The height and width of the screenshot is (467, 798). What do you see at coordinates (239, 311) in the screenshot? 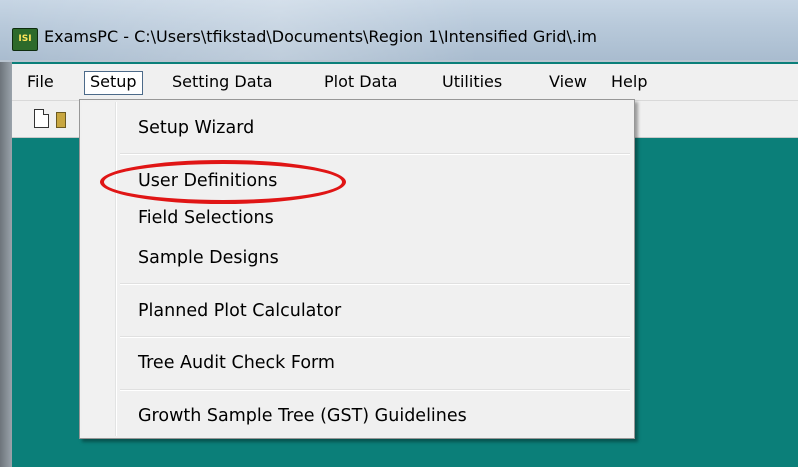
I see `menu-item-planned-plot-calculator: Planned Plot Calculator` at bounding box center [239, 311].